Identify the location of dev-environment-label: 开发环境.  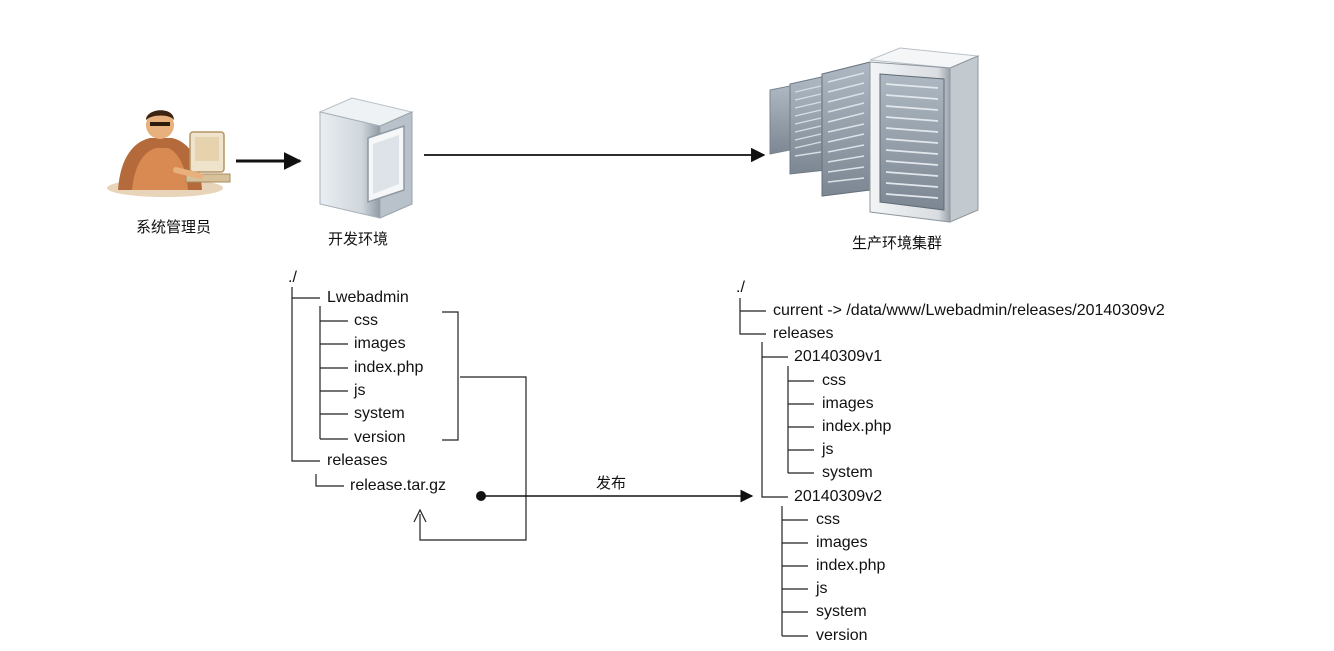
(358, 239).